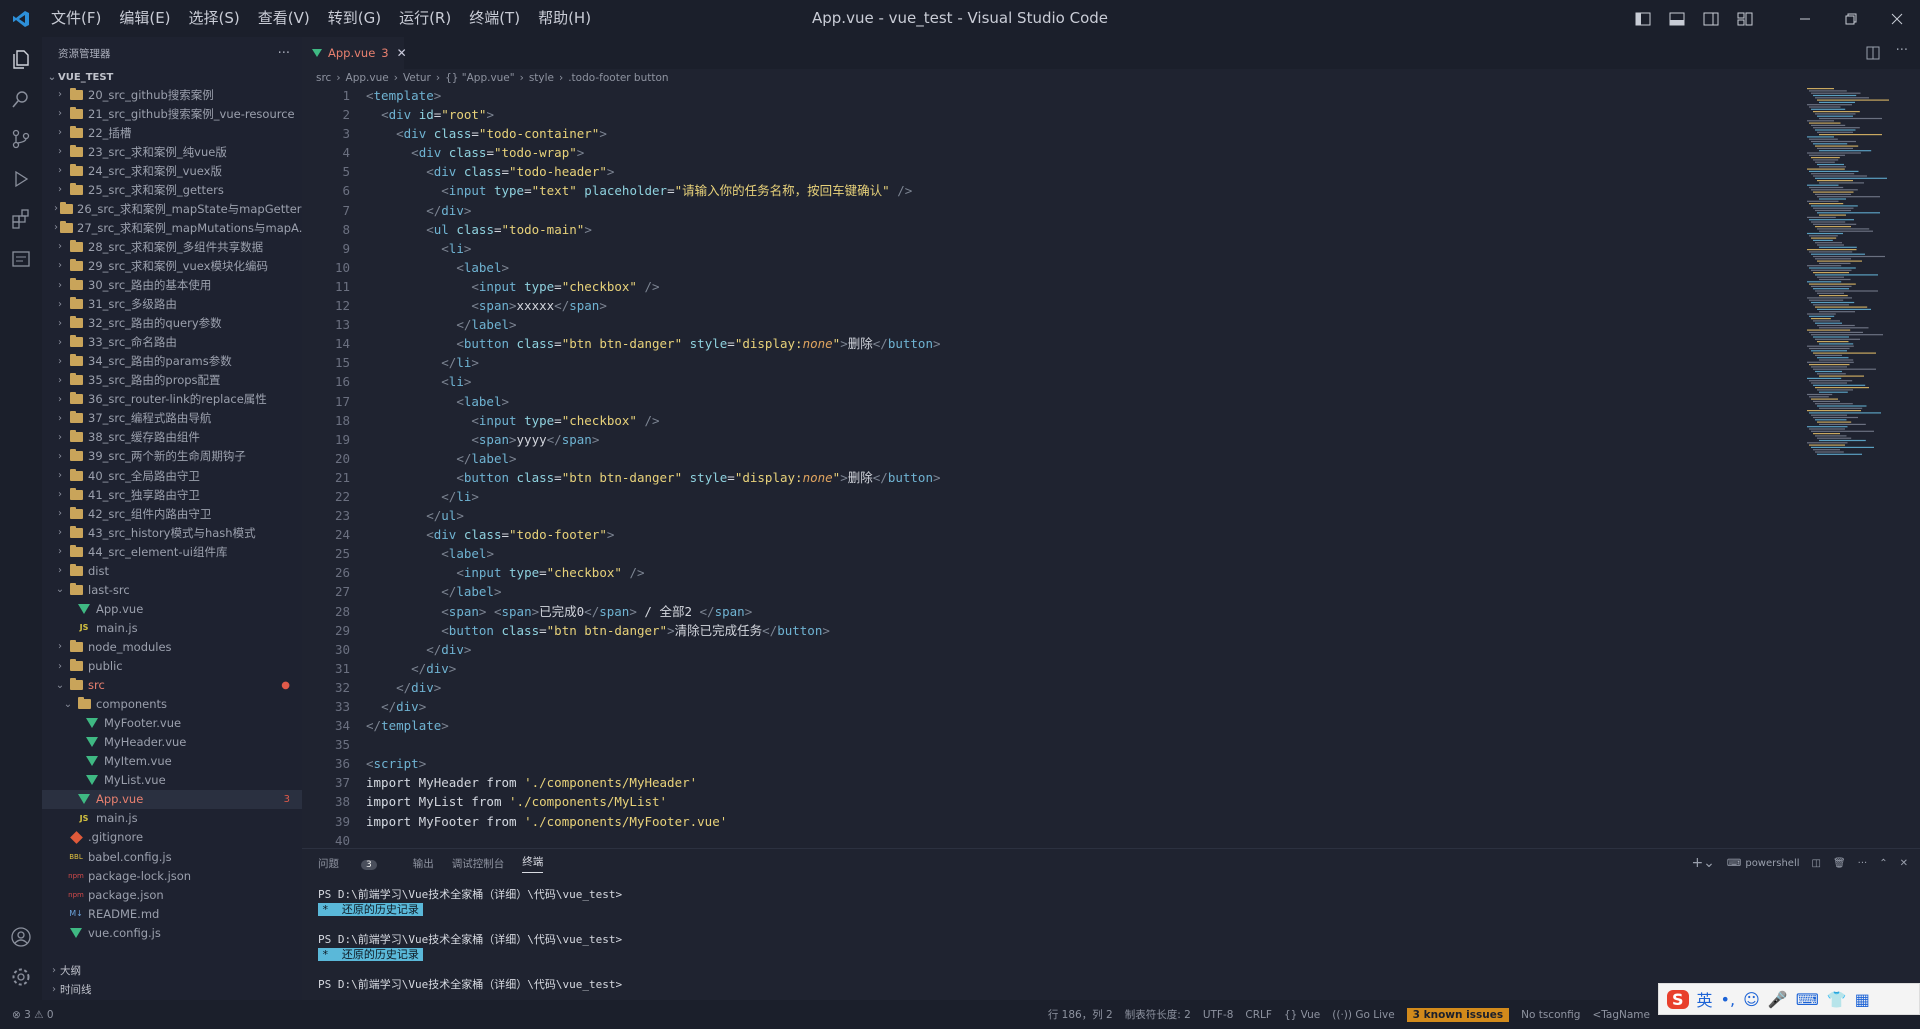  Describe the element at coordinates (1158, 1014) in the screenshot. I see `tab-size: 制表符长度: 2` at that location.